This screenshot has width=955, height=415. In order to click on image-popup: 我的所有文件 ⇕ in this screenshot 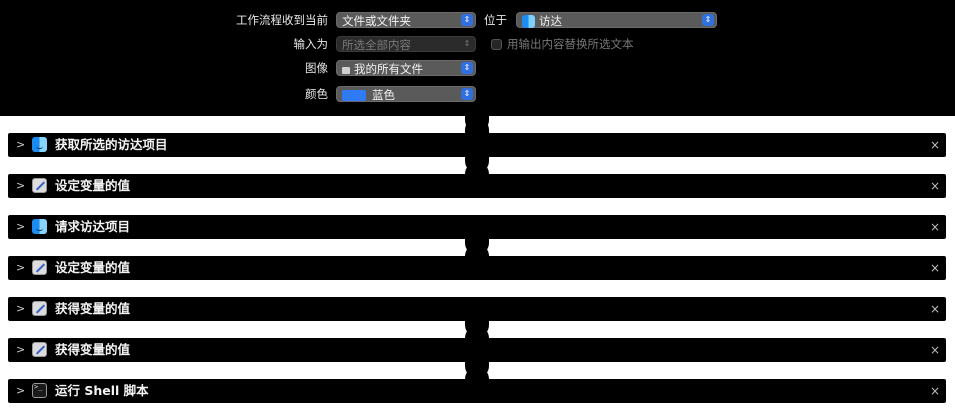, I will do `click(406, 68)`.